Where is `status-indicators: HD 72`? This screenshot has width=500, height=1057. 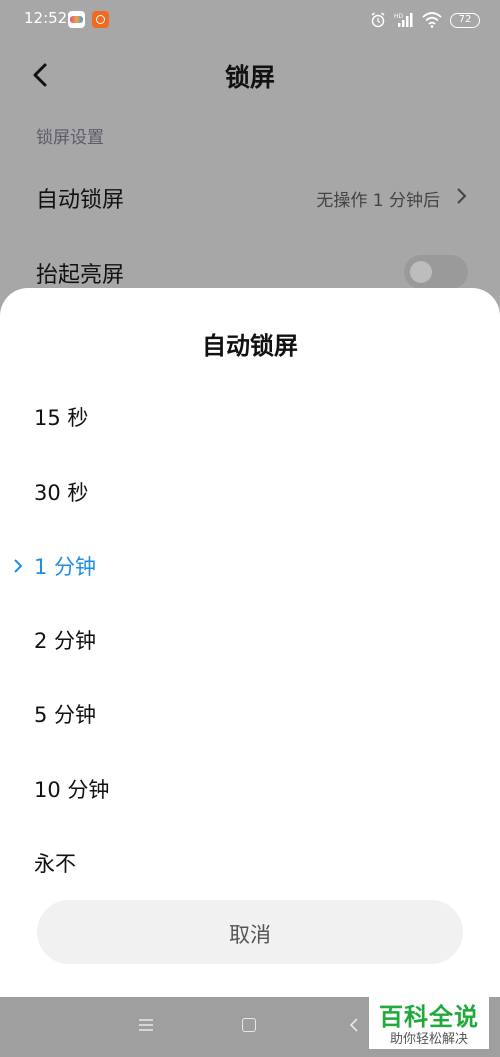 status-indicators: HD 72 is located at coordinates (425, 20).